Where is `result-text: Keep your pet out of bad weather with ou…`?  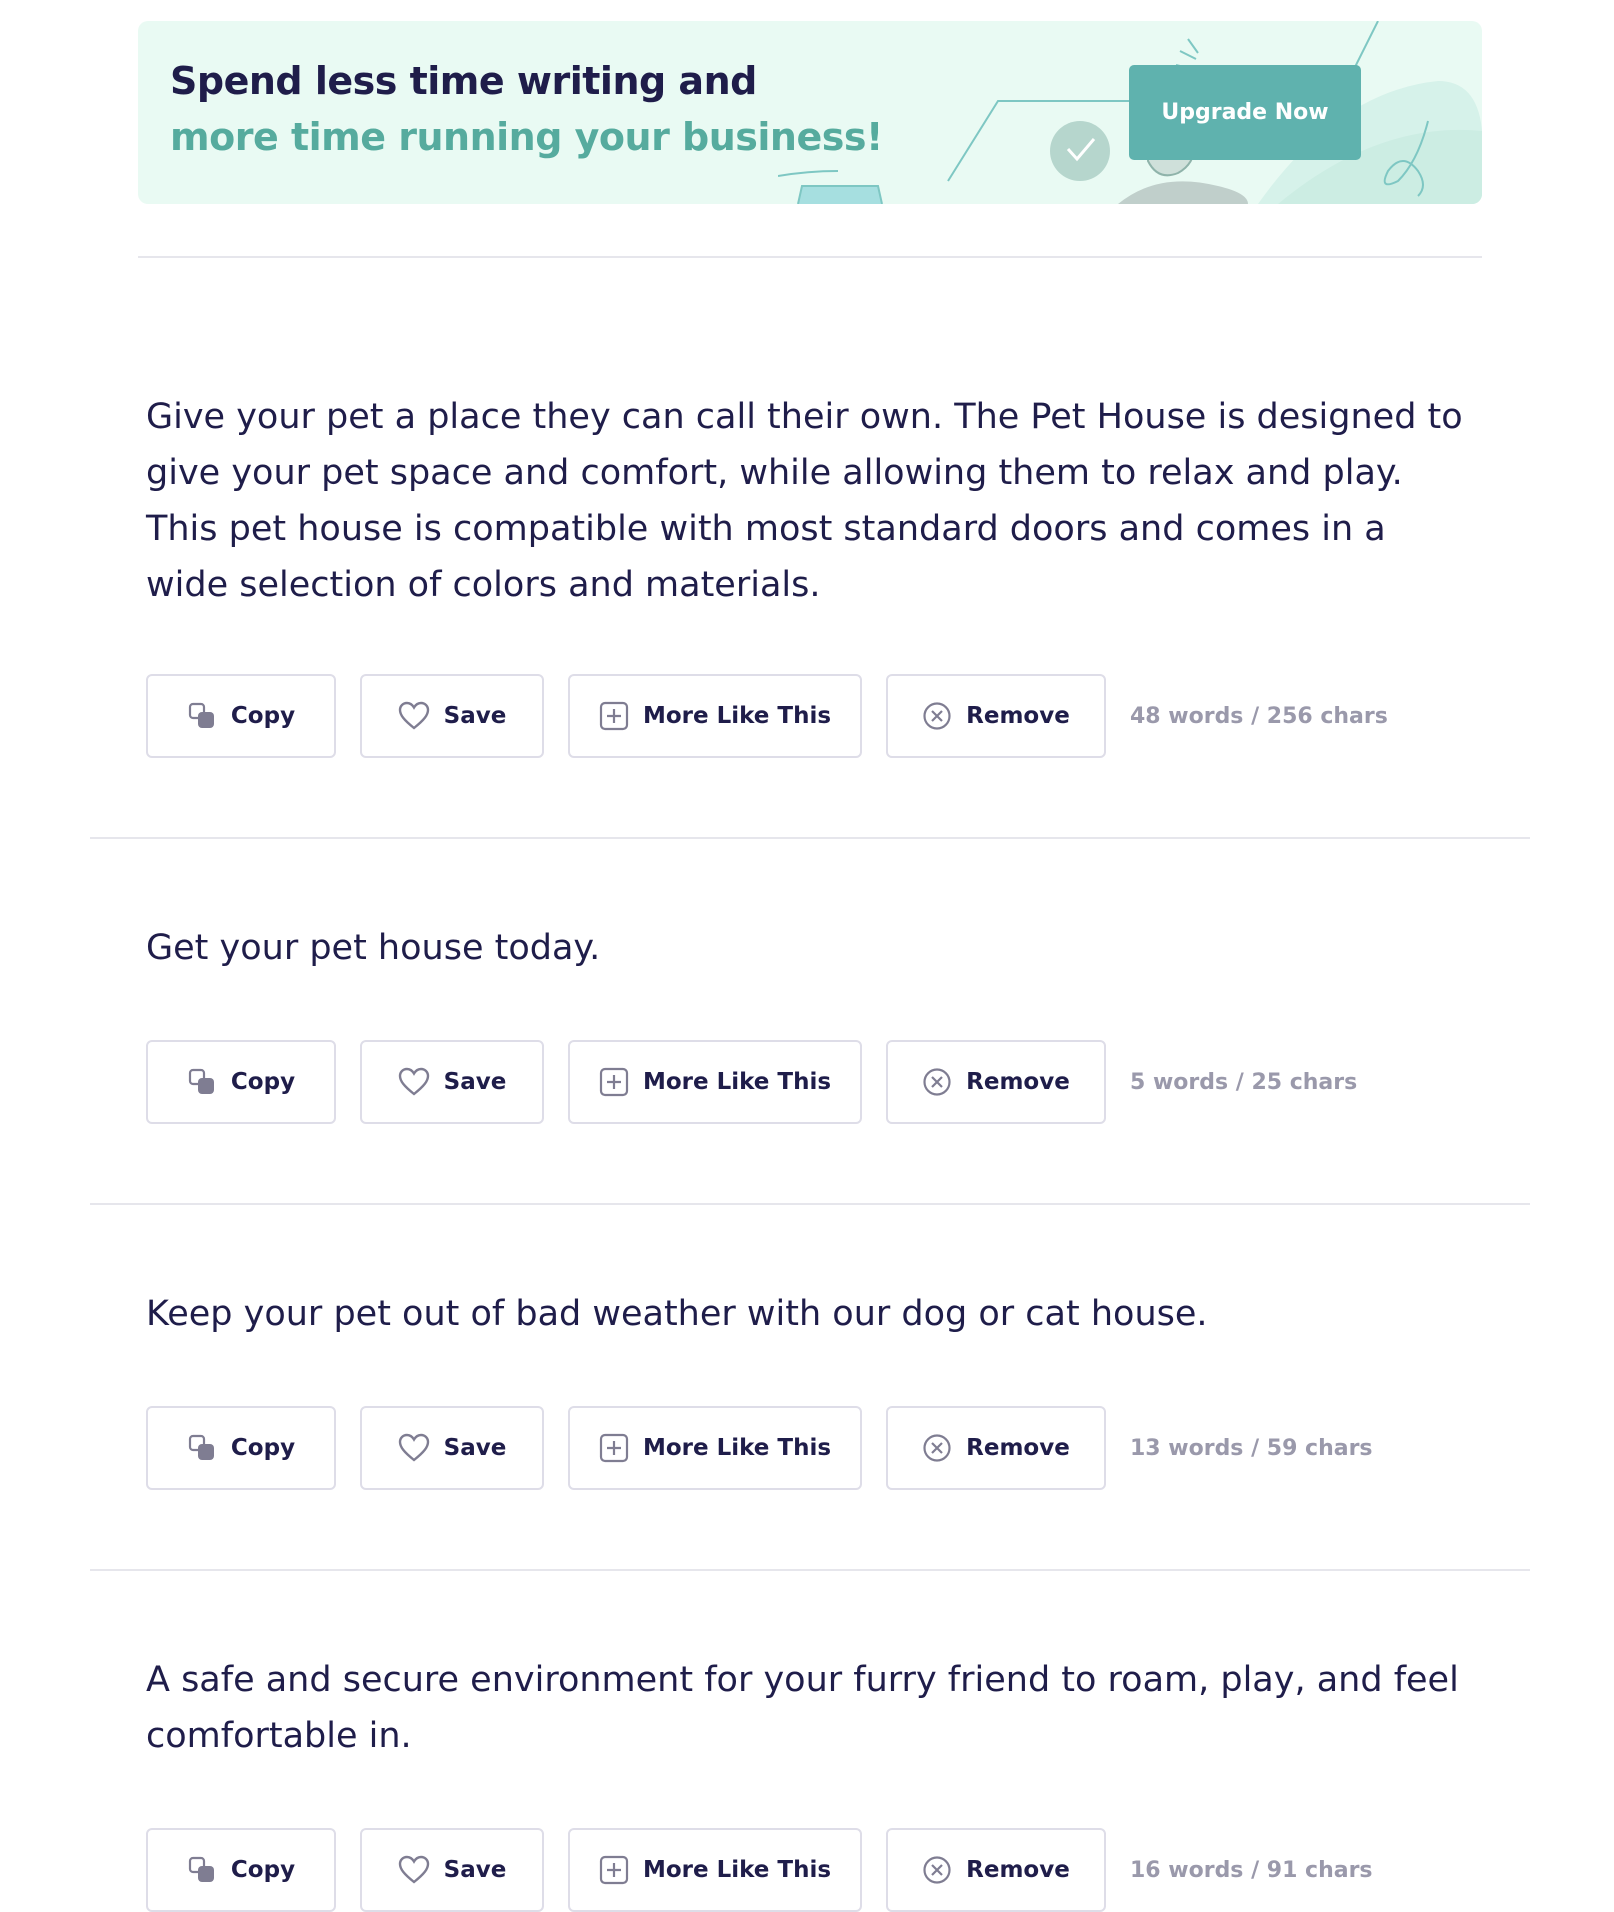 result-text: Keep your pet out of bad weather with ou… is located at coordinates (677, 1314).